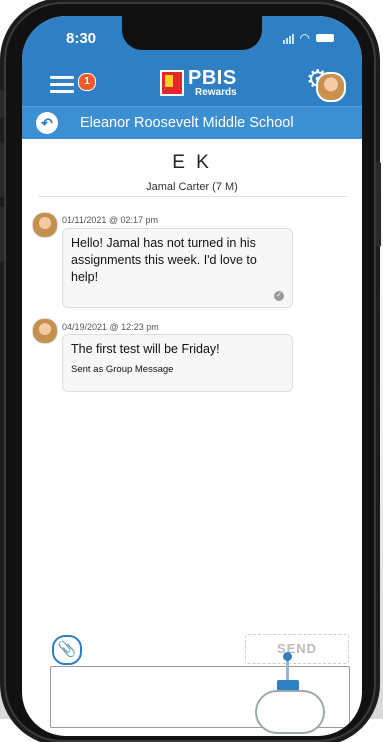 This screenshot has width=383, height=742. Describe the element at coordinates (110, 327) in the screenshot. I see `message-timestamp: 04/19/2021 @ 12:23 pm` at that location.